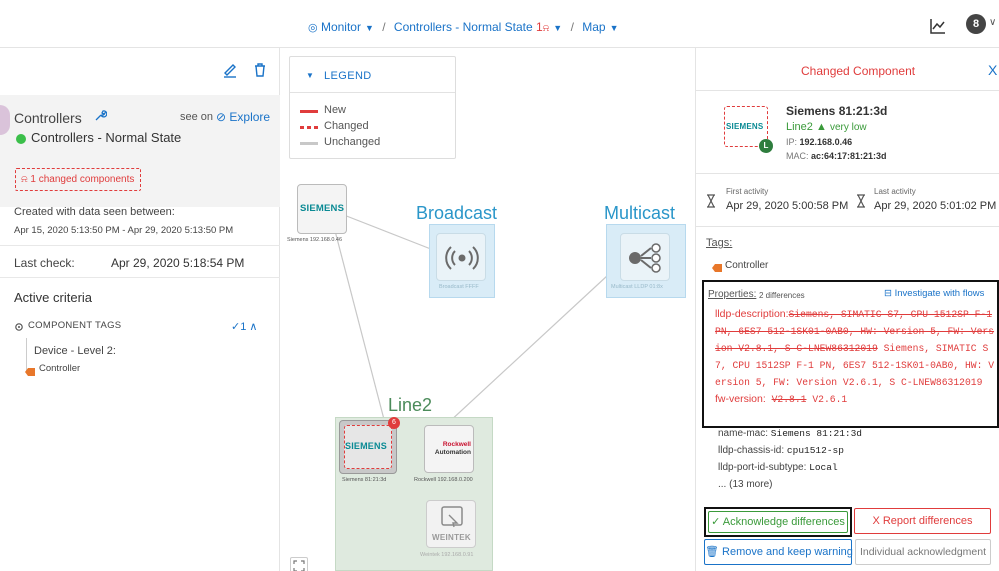  I want to click on node-rockwell: Rockwell Automation, so click(449, 449).